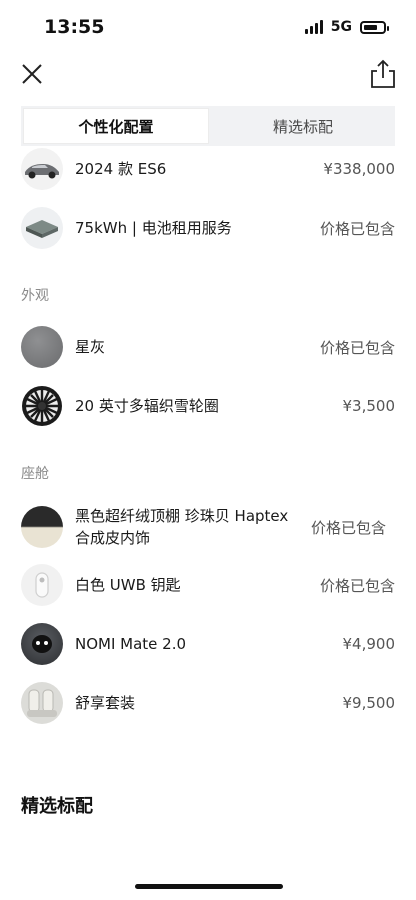  I want to click on list-item: 20 英寸多辐织雪轮圈 ¥3,500, so click(208, 406).